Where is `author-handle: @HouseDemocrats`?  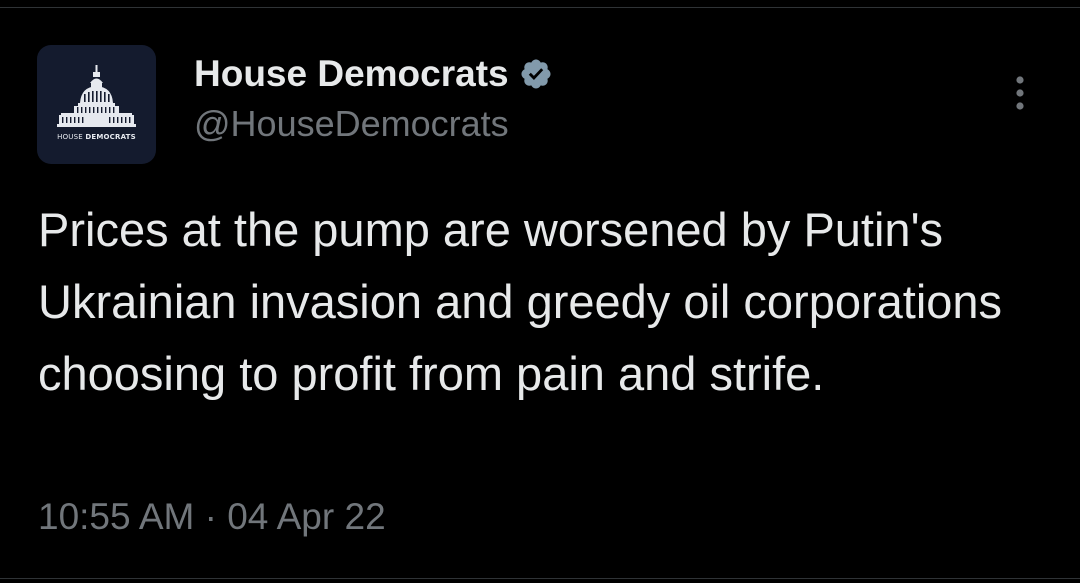 author-handle: @HouseDemocrats is located at coordinates (351, 124).